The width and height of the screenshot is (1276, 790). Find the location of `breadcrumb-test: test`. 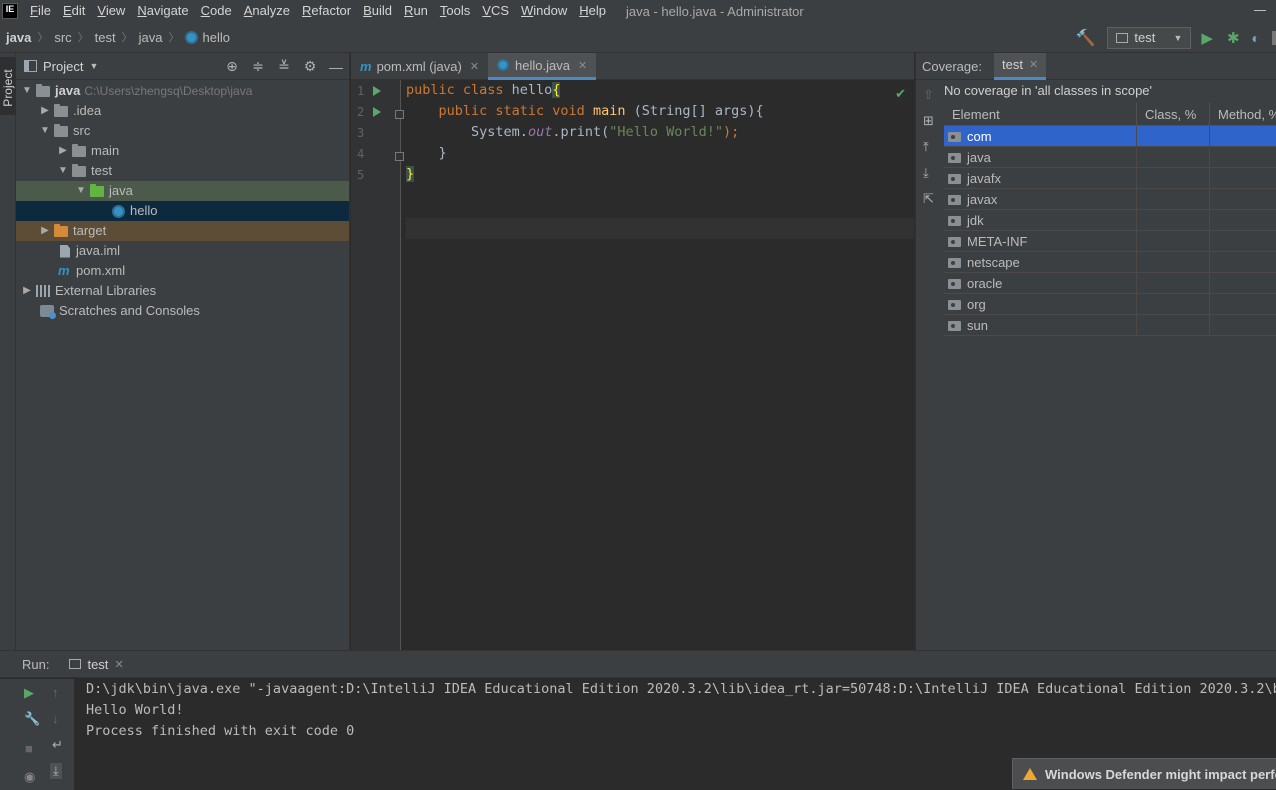

breadcrumb-test: test is located at coordinates (105, 37).